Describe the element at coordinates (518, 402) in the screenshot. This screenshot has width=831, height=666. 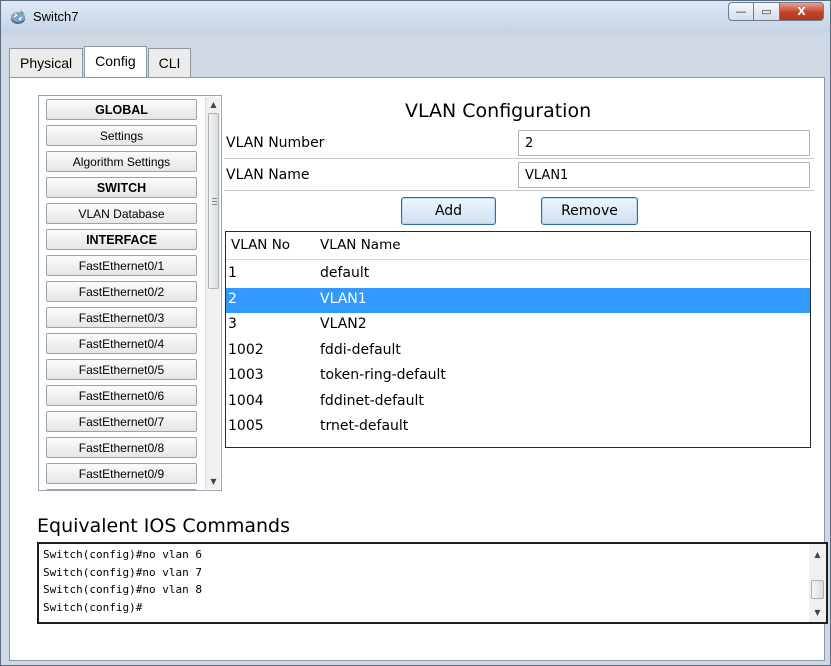
I see `vlan-table-row: 1004 fddinet-default` at that location.